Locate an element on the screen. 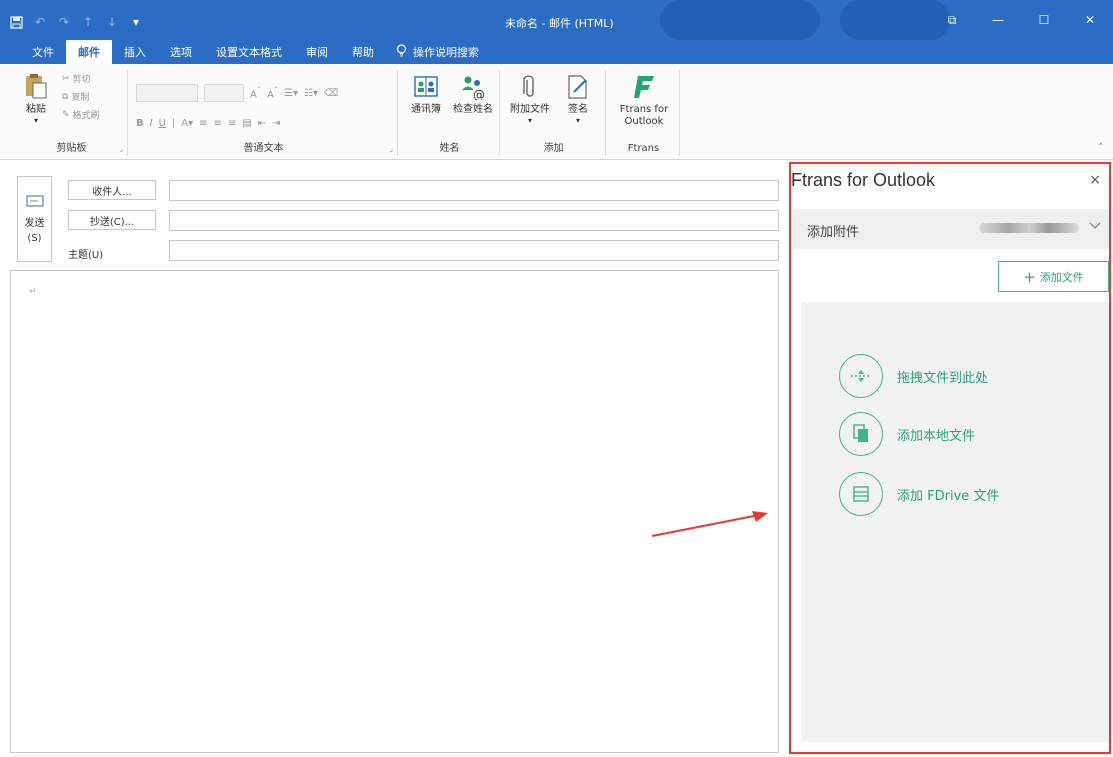 This screenshot has width=1113, height=757. decrease-indent-icon: ⇤ is located at coordinates (262, 123).